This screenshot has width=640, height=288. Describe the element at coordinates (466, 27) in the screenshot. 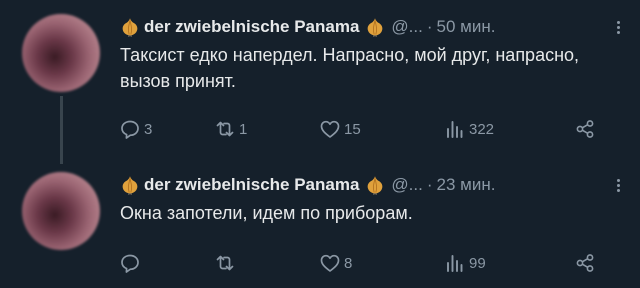

I see `timestamp: 50 мин.` at that location.